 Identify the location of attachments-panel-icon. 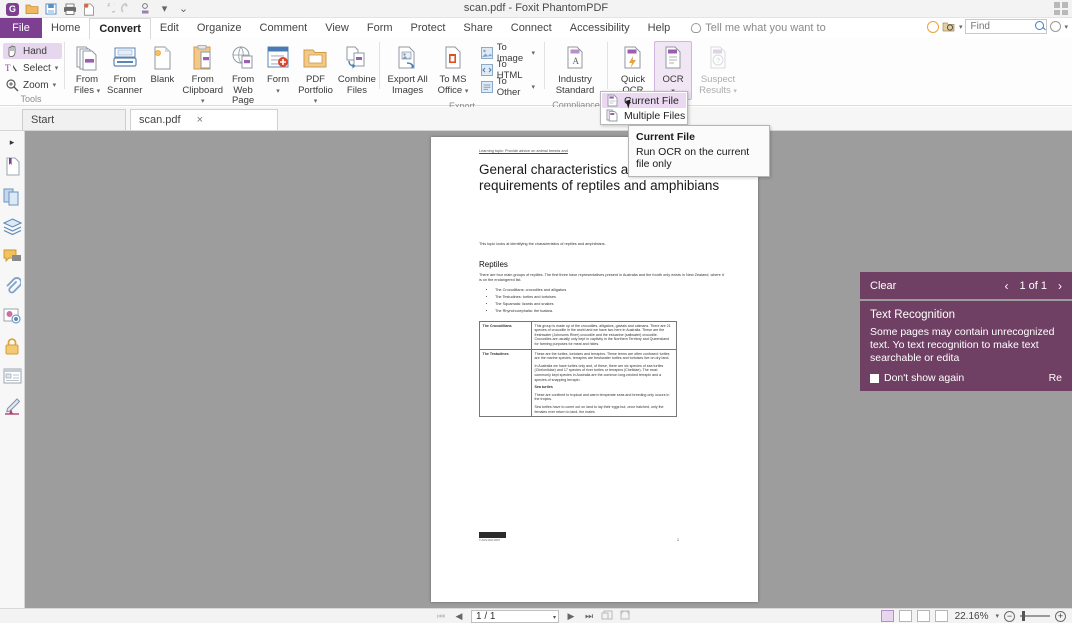
(12, 286).